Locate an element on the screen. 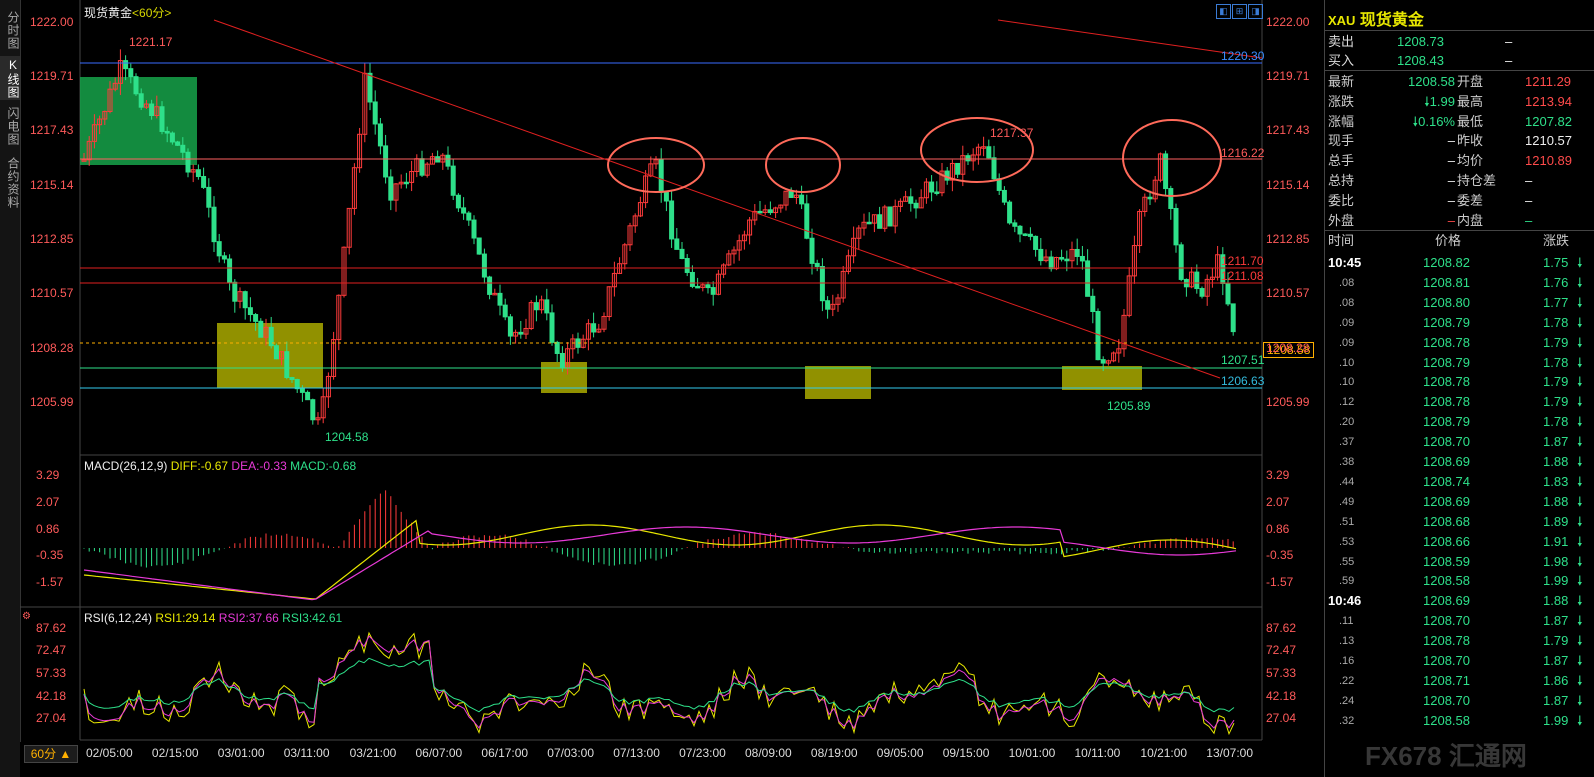 This screenshot has width=1594, height=777. stat-label: 涨幅 is located at coordinates (1341, 121).